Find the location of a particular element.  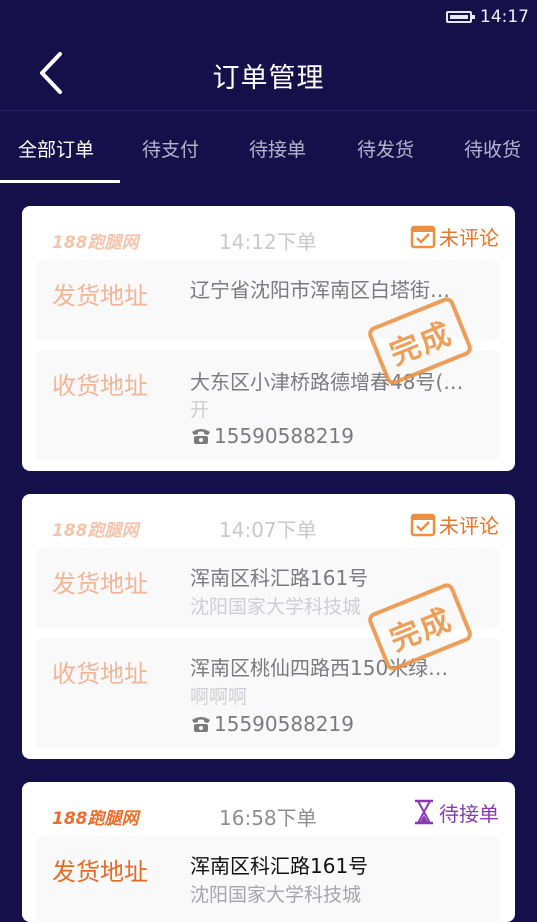

order-card-header: 188跑腿网 14:07下单 未评论 is located at coordinates (268, 523).